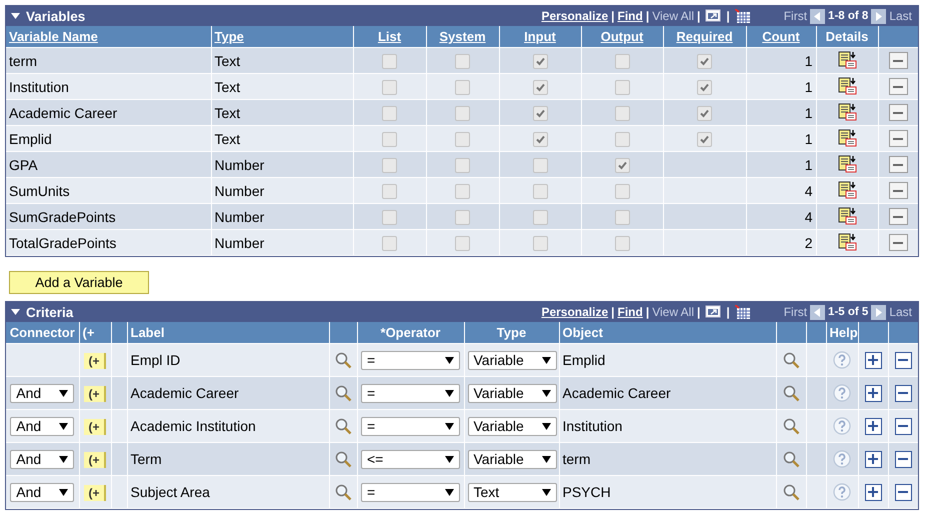 This screenshot has width=925, height=532. What do you see at coordinates (410, 459) in the screenshot?
I see `operator-dropdown: <=` at bounding box center [410, 459].